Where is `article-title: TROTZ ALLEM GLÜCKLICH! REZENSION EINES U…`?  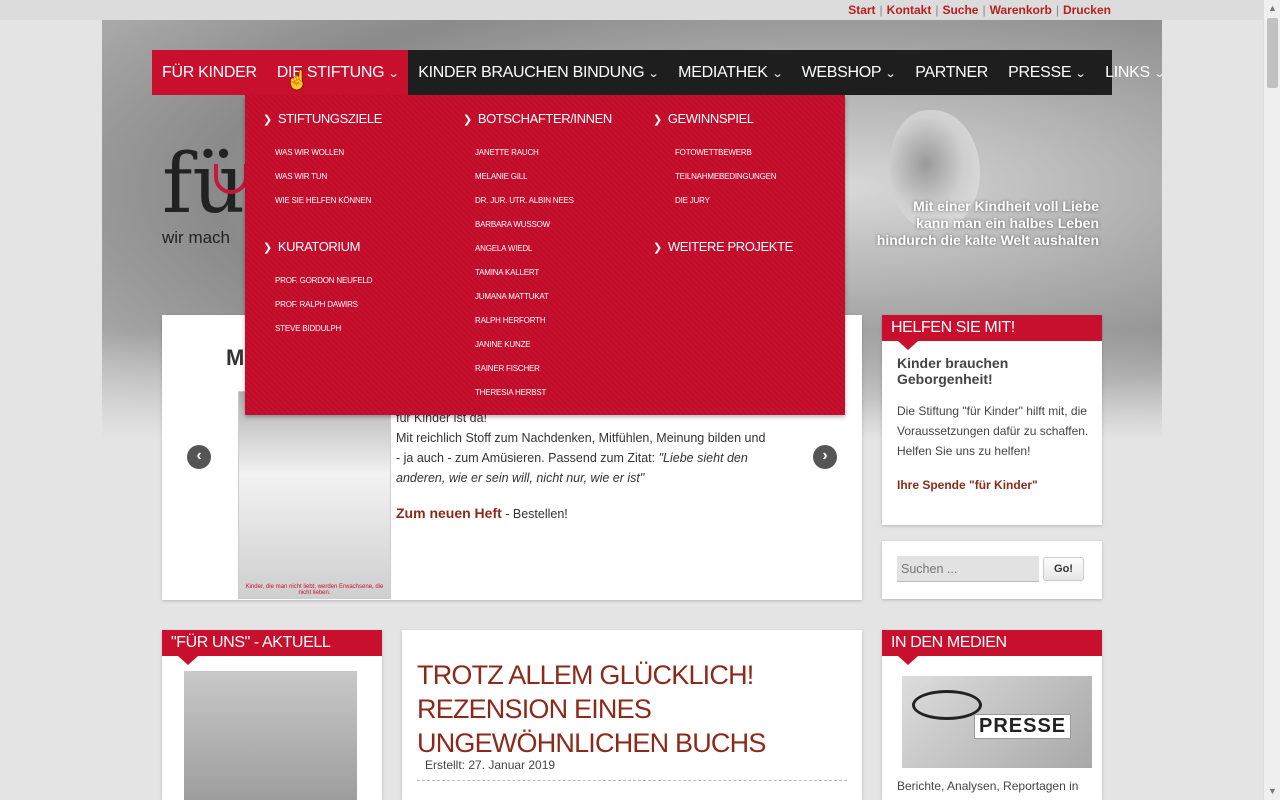 article-title: TROTZ ALLEM GLÜCKLICH! REZENSION EINES U… is located at coordinates (632, 709).